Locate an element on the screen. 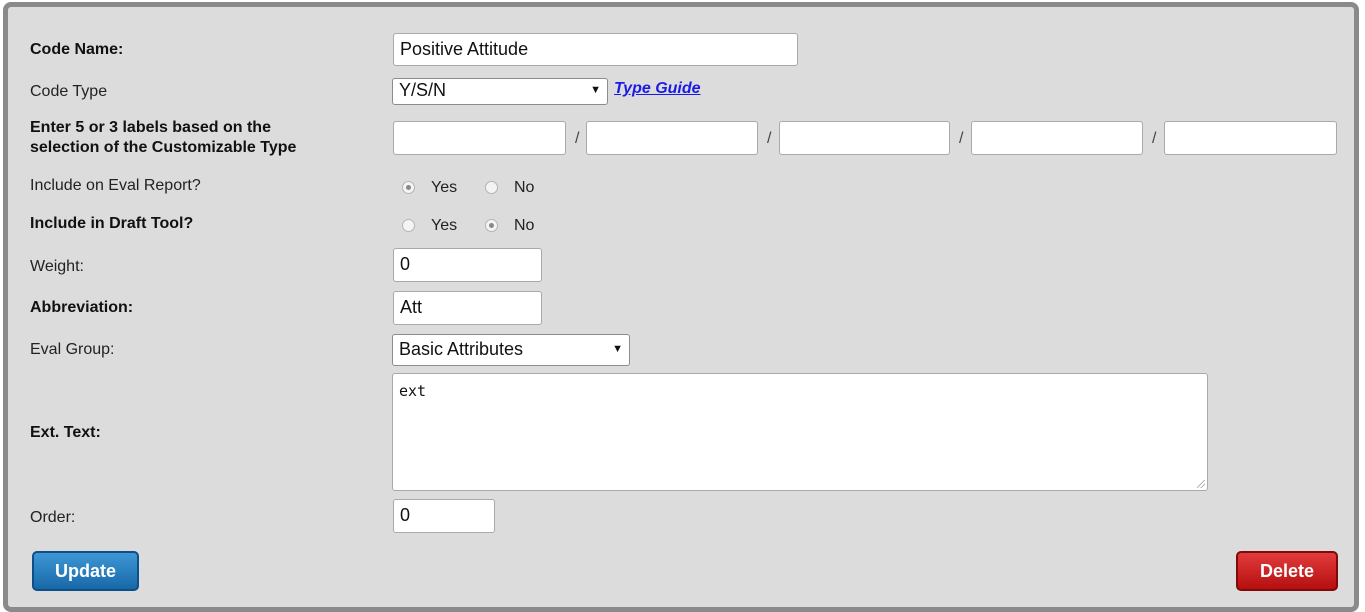 This screenshot has height=612, width=1365. delete-button: Delete is located at coordinates (1287, 571).